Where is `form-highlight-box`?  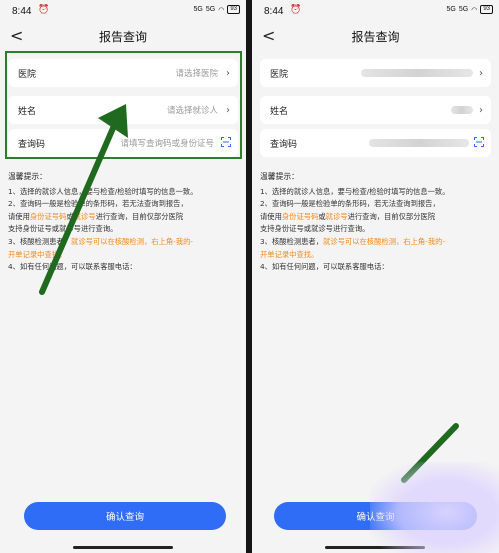 form-highlight-box is located at coordinates (123, 105).